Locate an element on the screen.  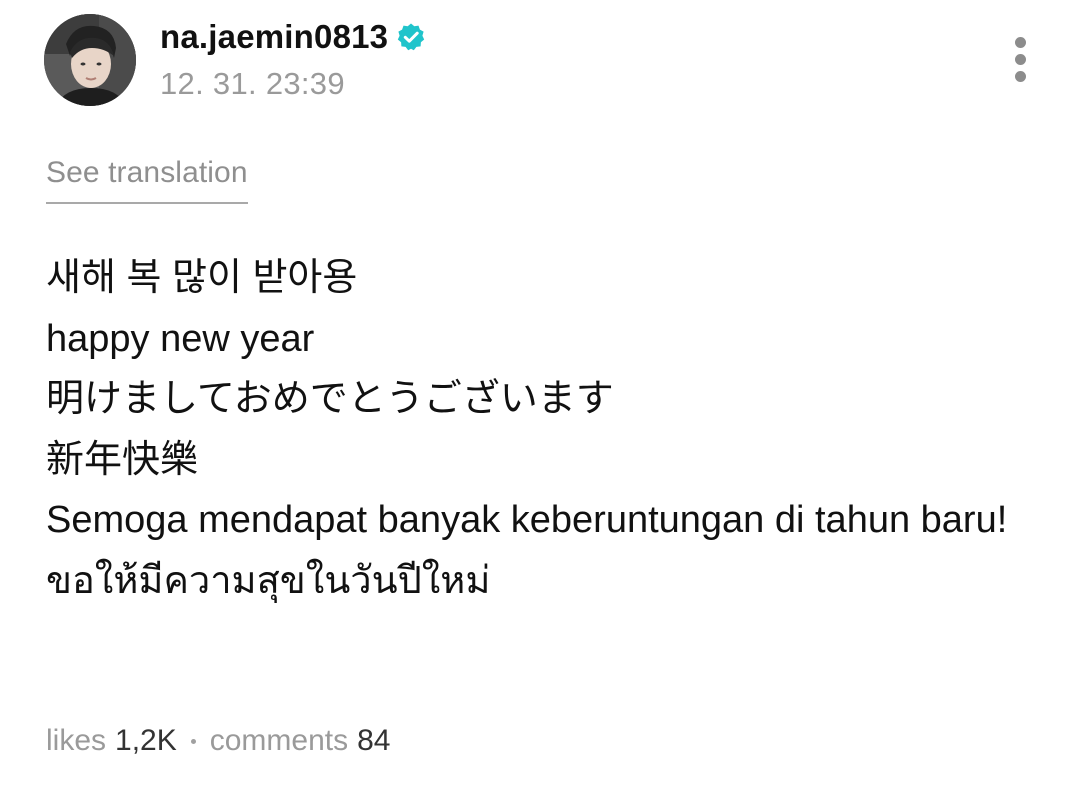
avatar-image is located at coordinates (90, 60).